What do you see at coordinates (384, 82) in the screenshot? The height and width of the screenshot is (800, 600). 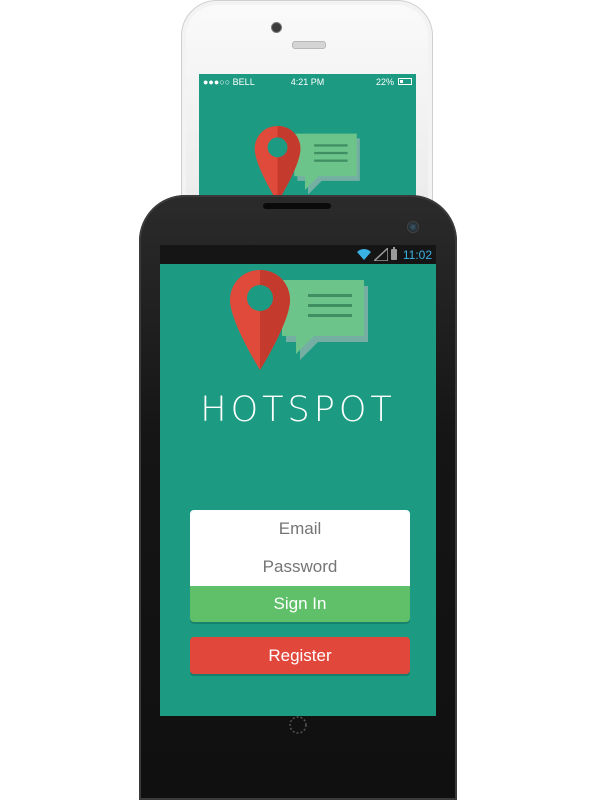 I see `ios-battery-percent: 22%` at bounding box center [384, 82].